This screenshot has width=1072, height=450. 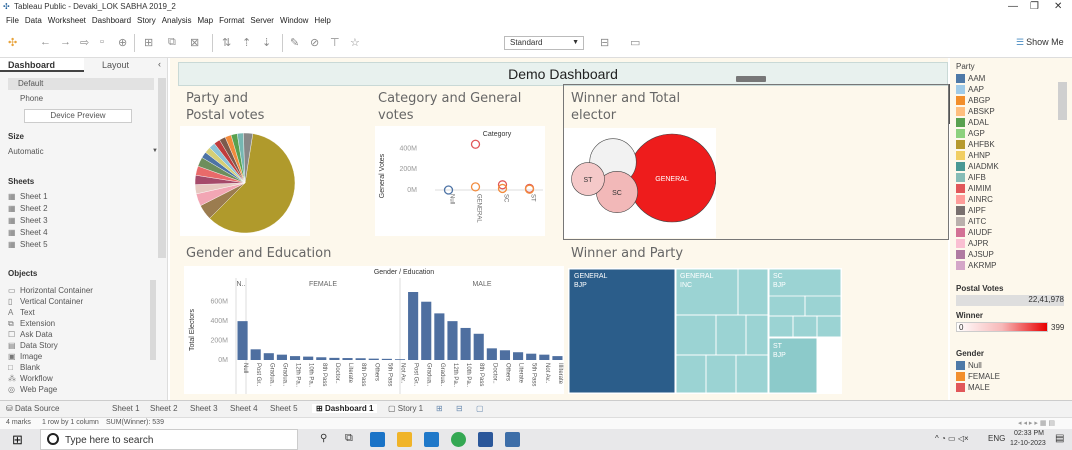 What do you see at coordinates (67, 21) in the screenshot?
I see `menu-worksheet: Worksheet` at bounding box center [67, 21].